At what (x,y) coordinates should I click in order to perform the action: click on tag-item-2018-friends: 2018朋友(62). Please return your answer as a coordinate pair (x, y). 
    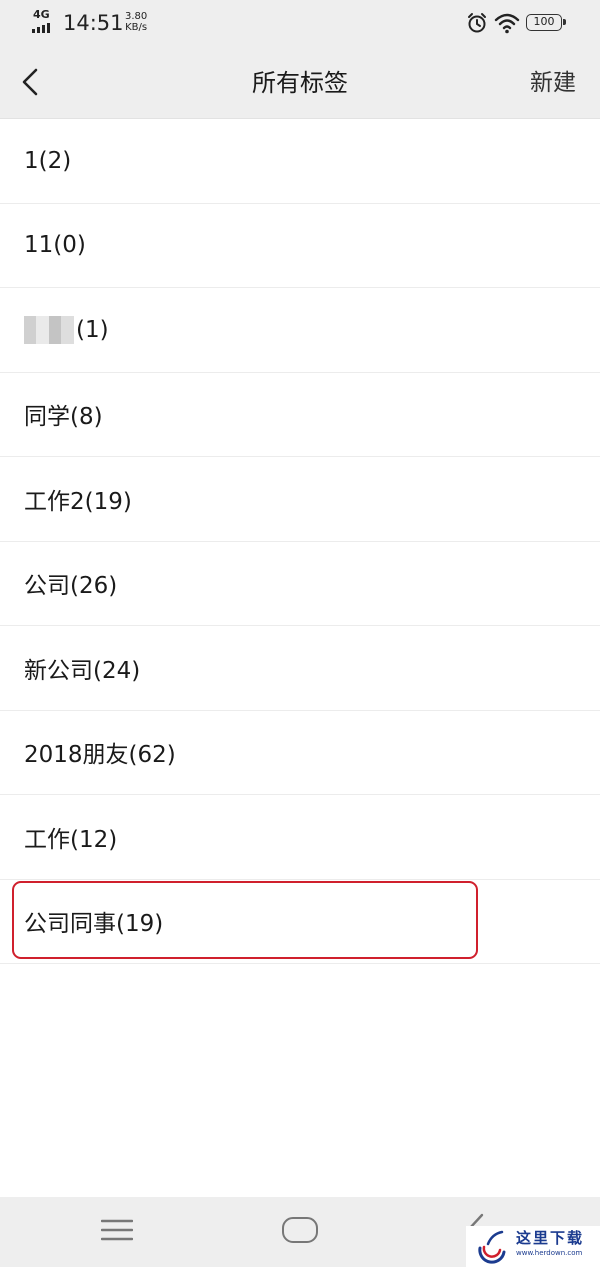
    Looking at the image, I should click on (300, 753).